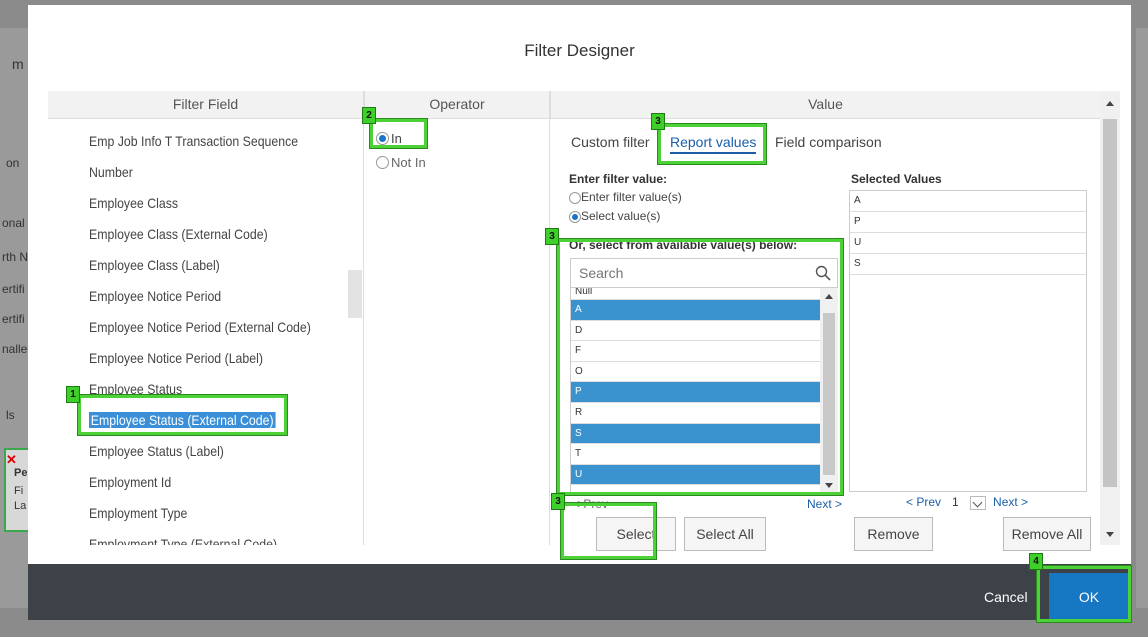  What do you see at coordinates (968, 243) in the screenshot?
I see `list-item: U` at bounding box center [968, 243].